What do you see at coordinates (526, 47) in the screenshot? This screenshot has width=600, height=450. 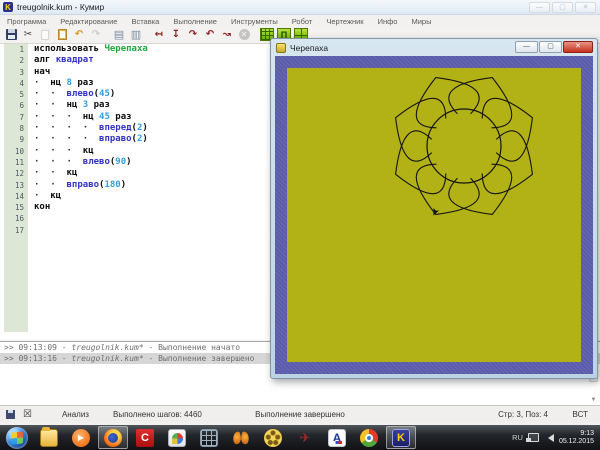 I see `turtle-minimize-button: —` at bounding box center [526, 47].